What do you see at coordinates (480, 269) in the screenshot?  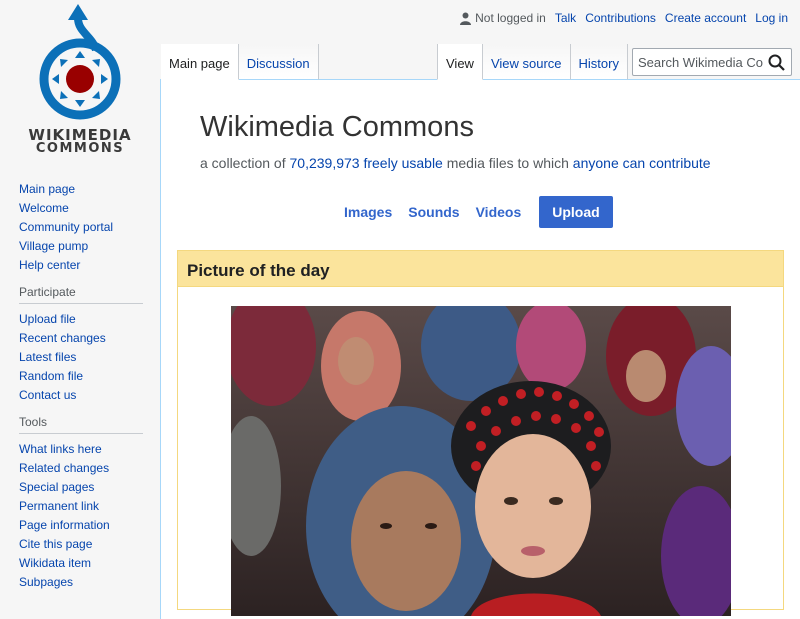 I see `potd-heading: Picture of the day` at bounding box center [480, 269].